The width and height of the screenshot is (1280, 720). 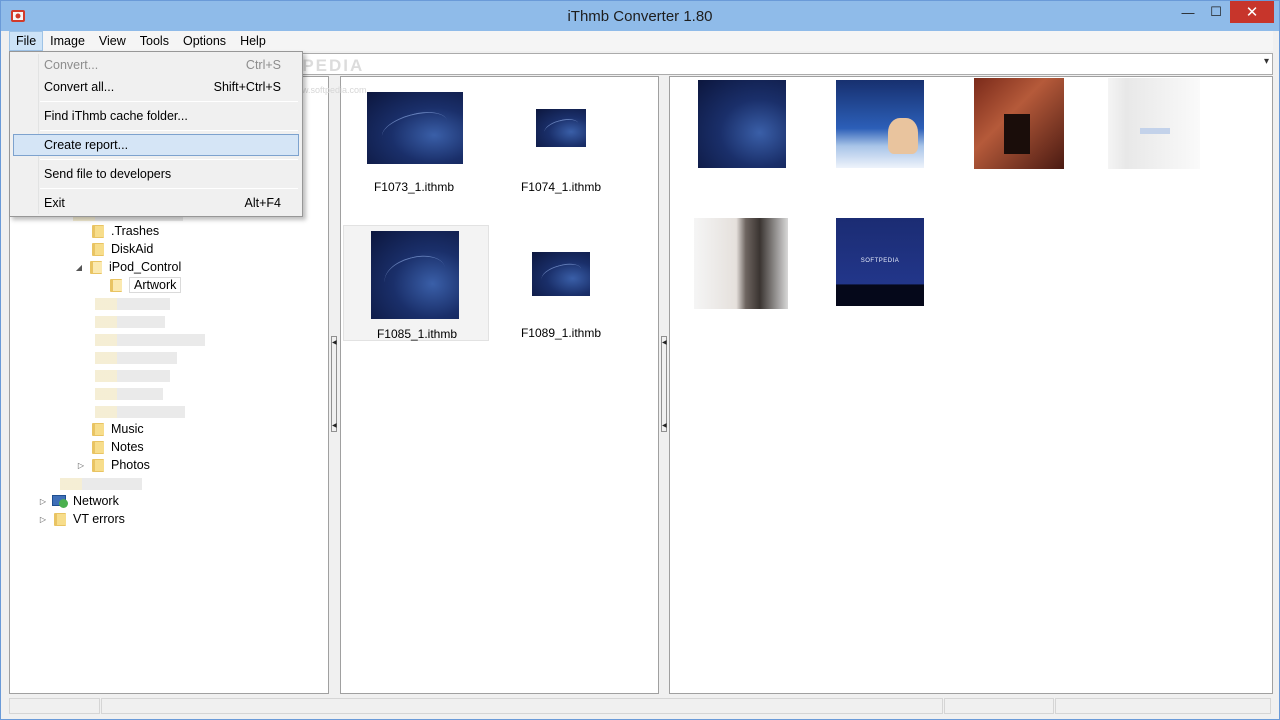 I want to click on title-bar: iThmb Converter 1.80 — ☐ ✕, so click(x=640, y=16).